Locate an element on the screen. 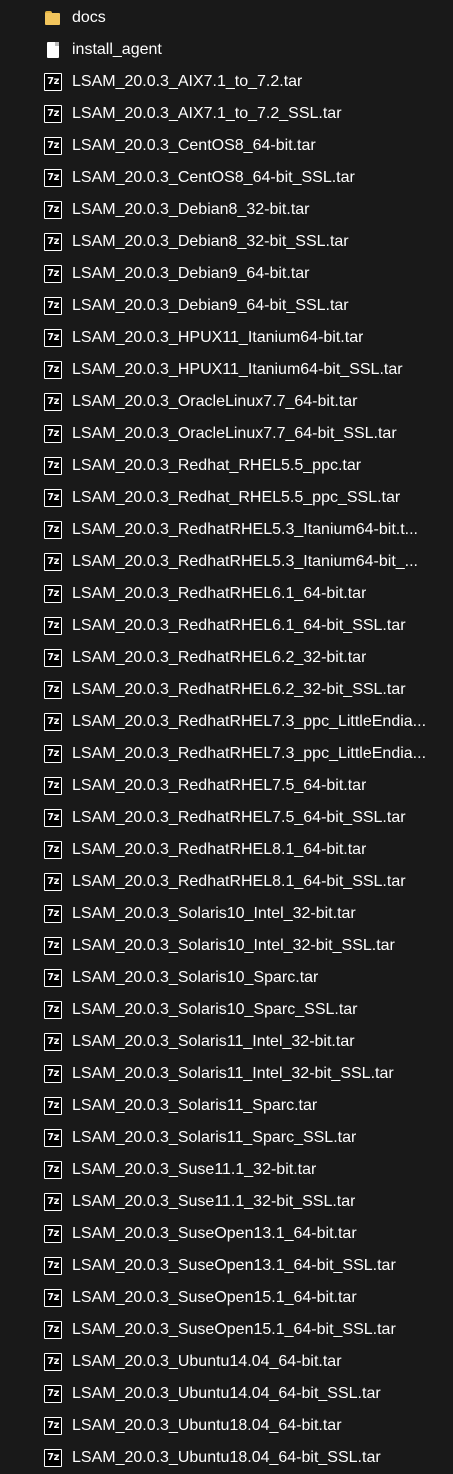 The image size is (453, 1474). file-name: LSAM_20.0.3_Ubuntu14.04_64-bit.tar is located at coordinates (207, 1361).